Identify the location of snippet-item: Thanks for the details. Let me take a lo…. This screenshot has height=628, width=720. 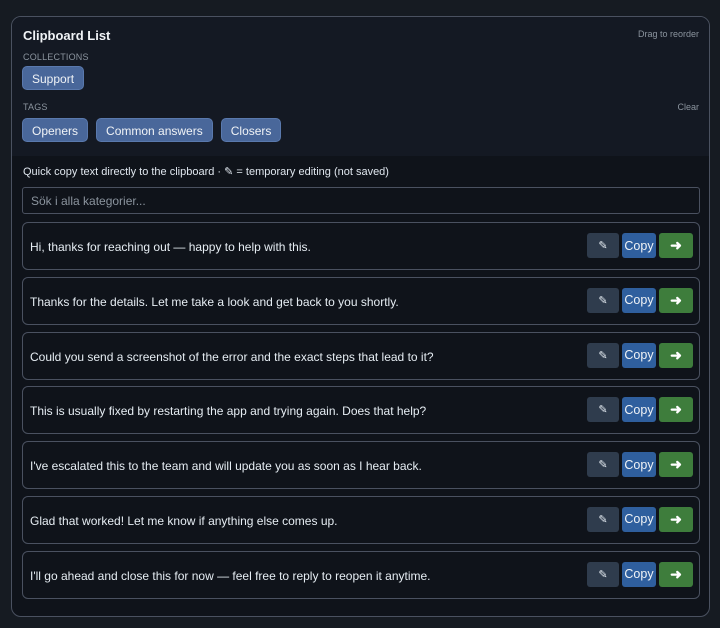
(361, 300).